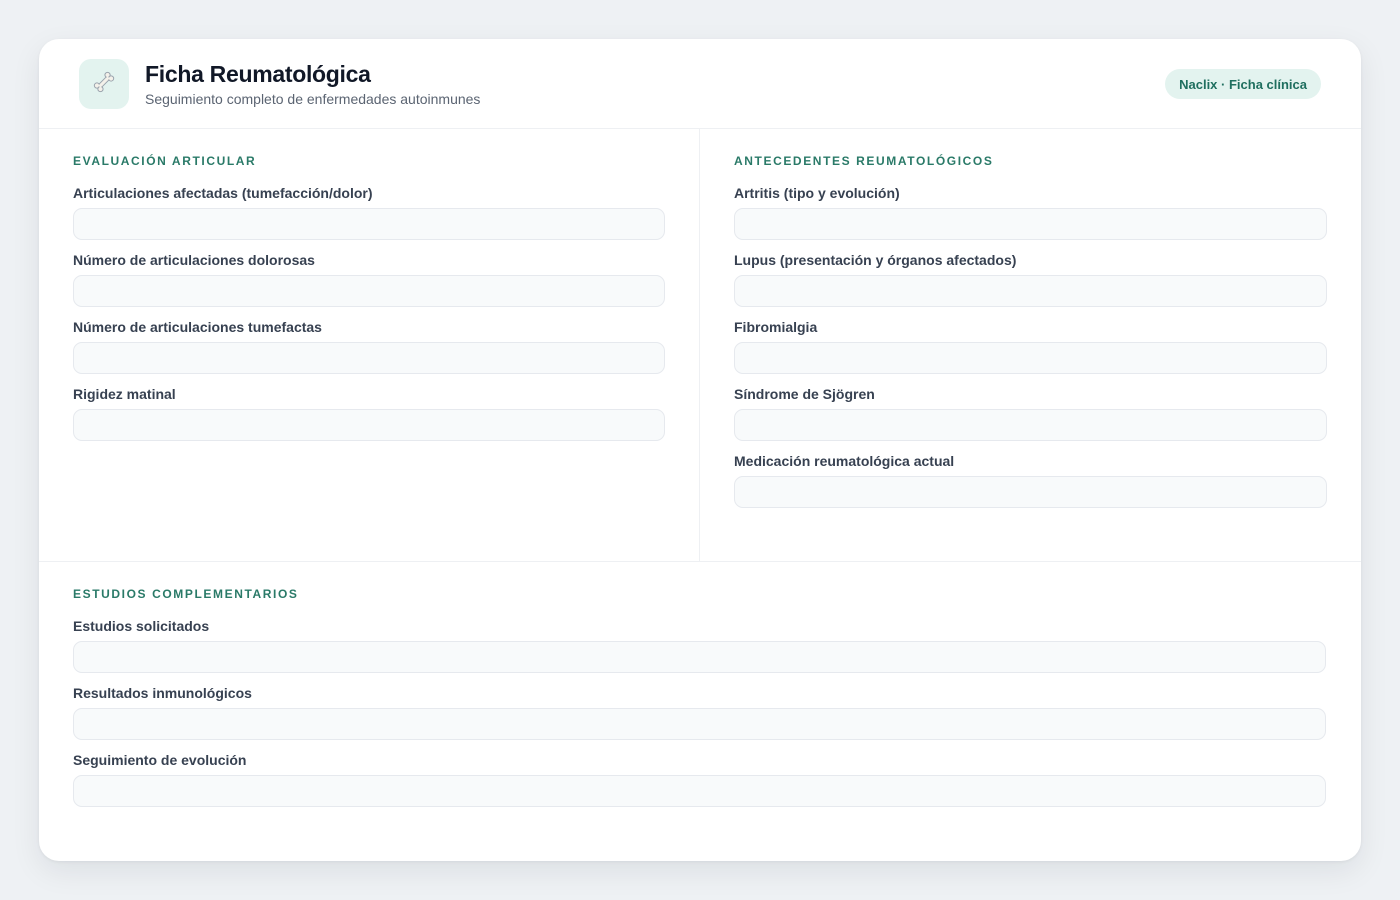 The width and height of the screenshot is (1400, 900). I want to click on lupus-input, so click(1030, 291).